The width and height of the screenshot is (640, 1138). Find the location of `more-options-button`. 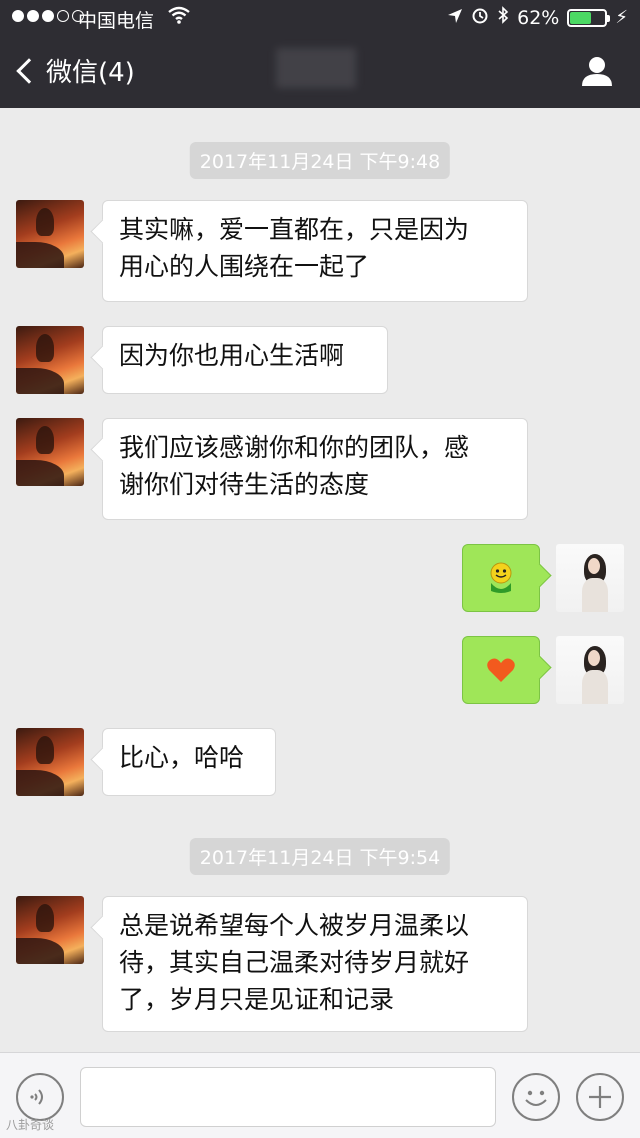

more-options-button is located at coordinates (600, 1097).